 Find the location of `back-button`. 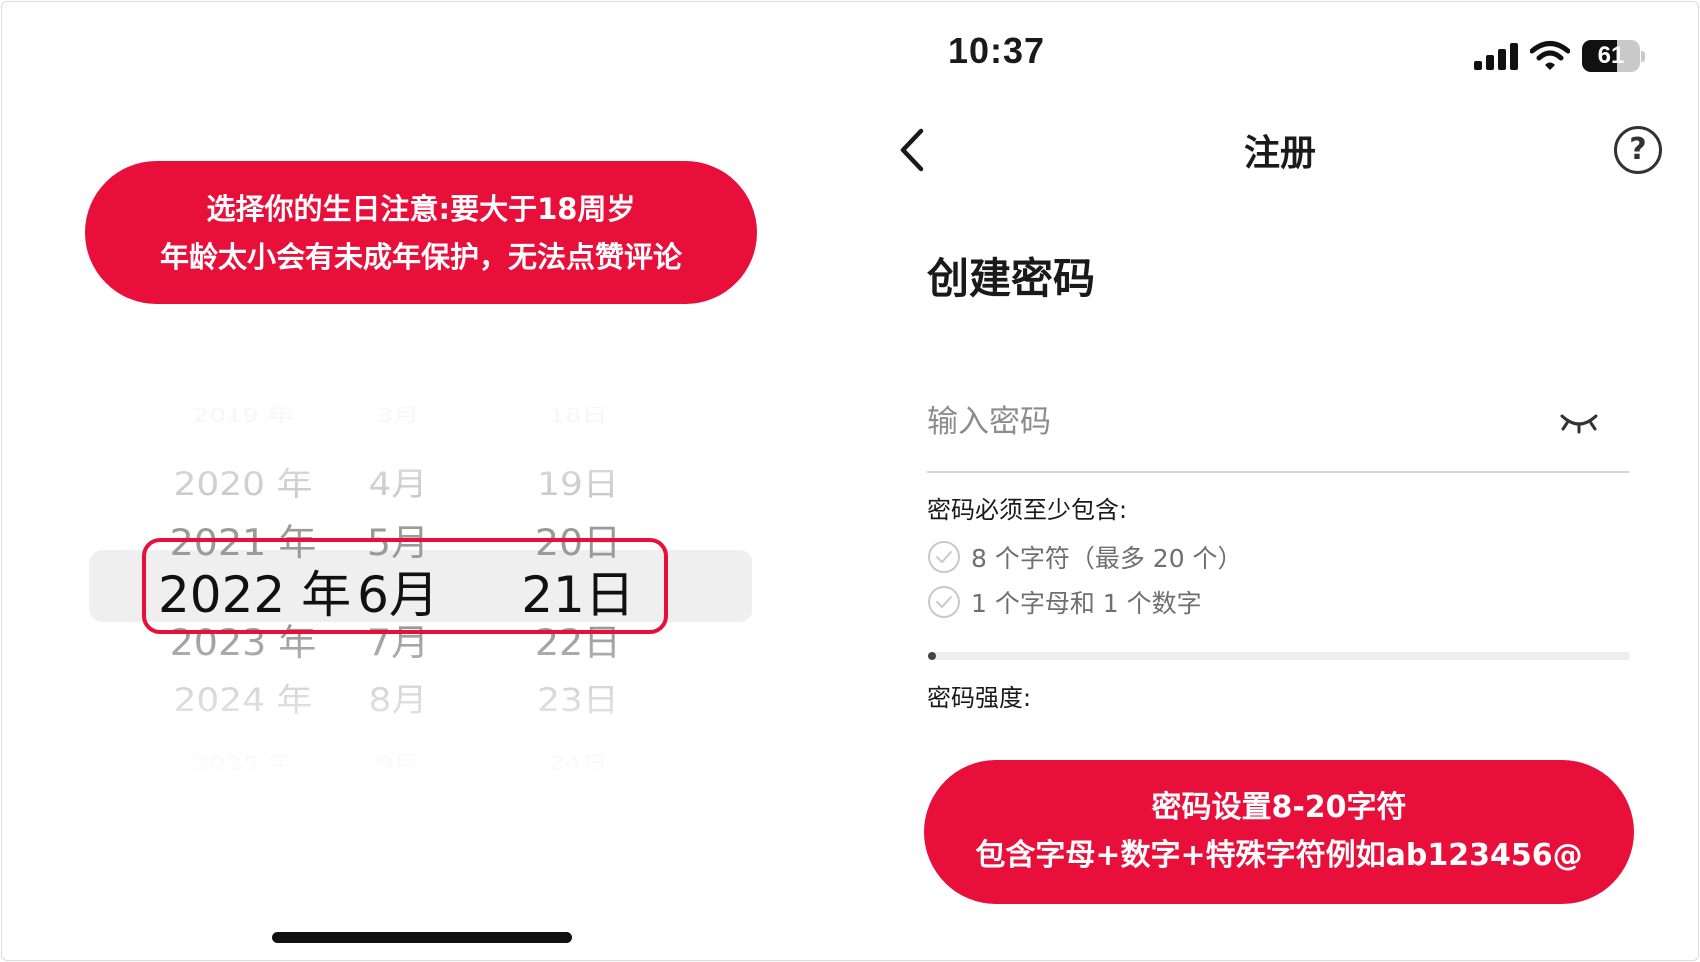

back-button is located at coordinates (913, 150).